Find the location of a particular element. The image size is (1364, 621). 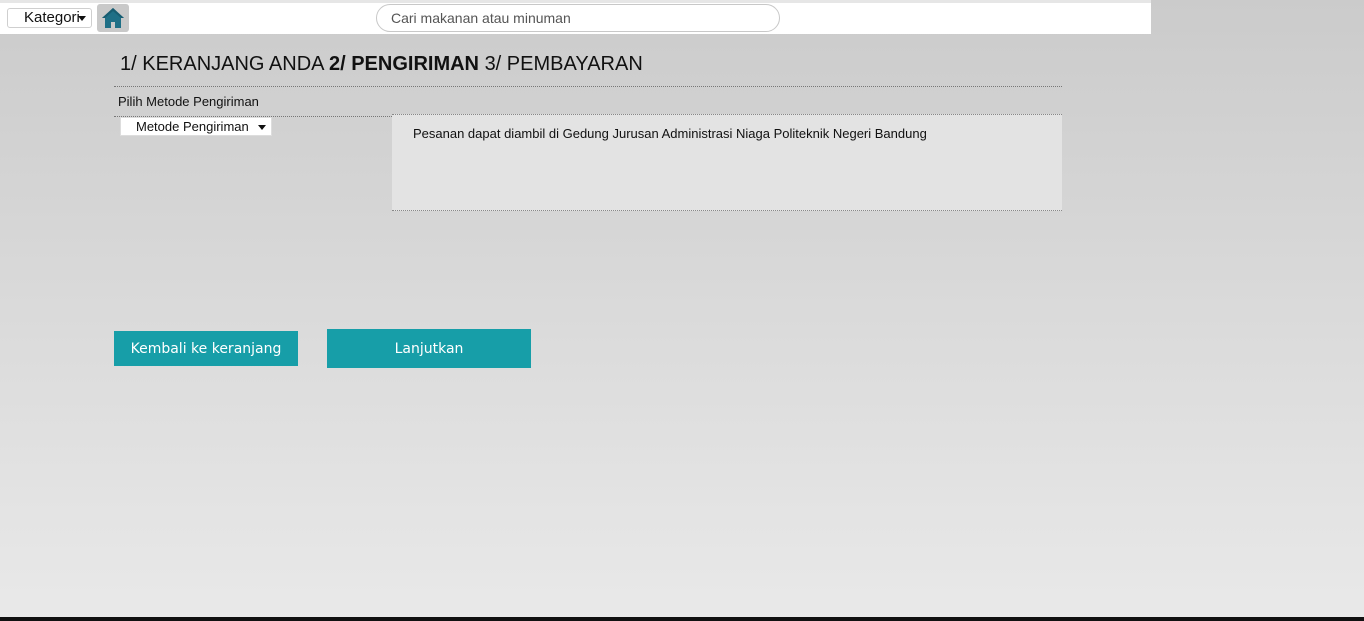

category-dropdown-label: Kategori is located at coordinates (52, 17).